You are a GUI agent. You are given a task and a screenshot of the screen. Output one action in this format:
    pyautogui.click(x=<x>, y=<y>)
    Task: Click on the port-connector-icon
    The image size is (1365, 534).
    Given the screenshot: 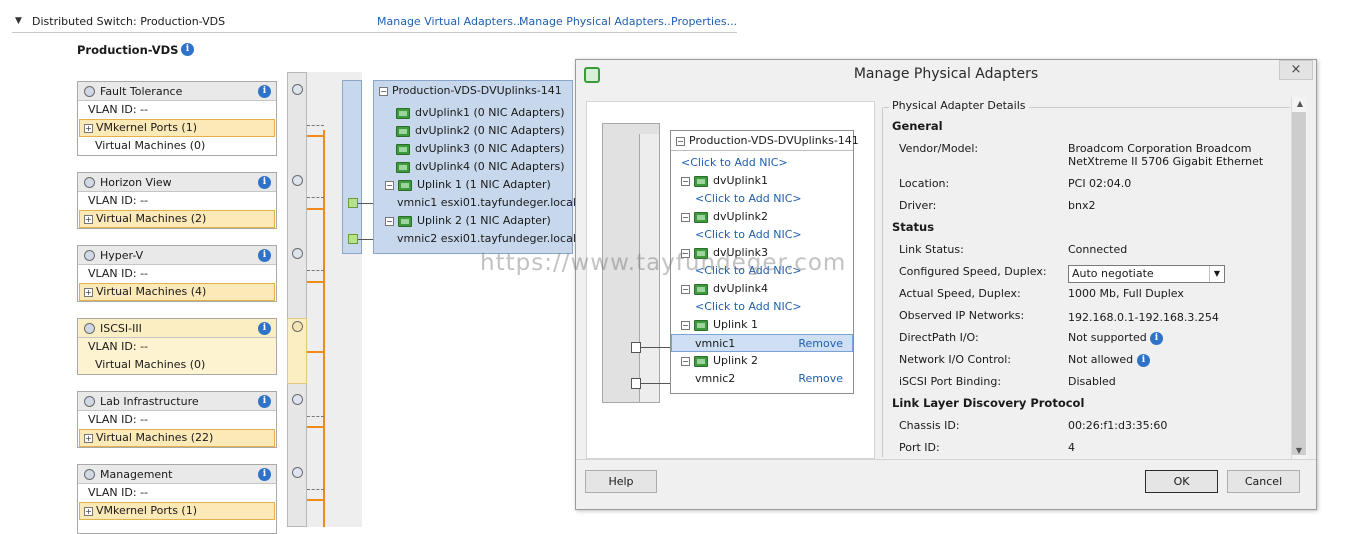 What is the action you would take?
    pyautogui.click(x=297, y=399)
    